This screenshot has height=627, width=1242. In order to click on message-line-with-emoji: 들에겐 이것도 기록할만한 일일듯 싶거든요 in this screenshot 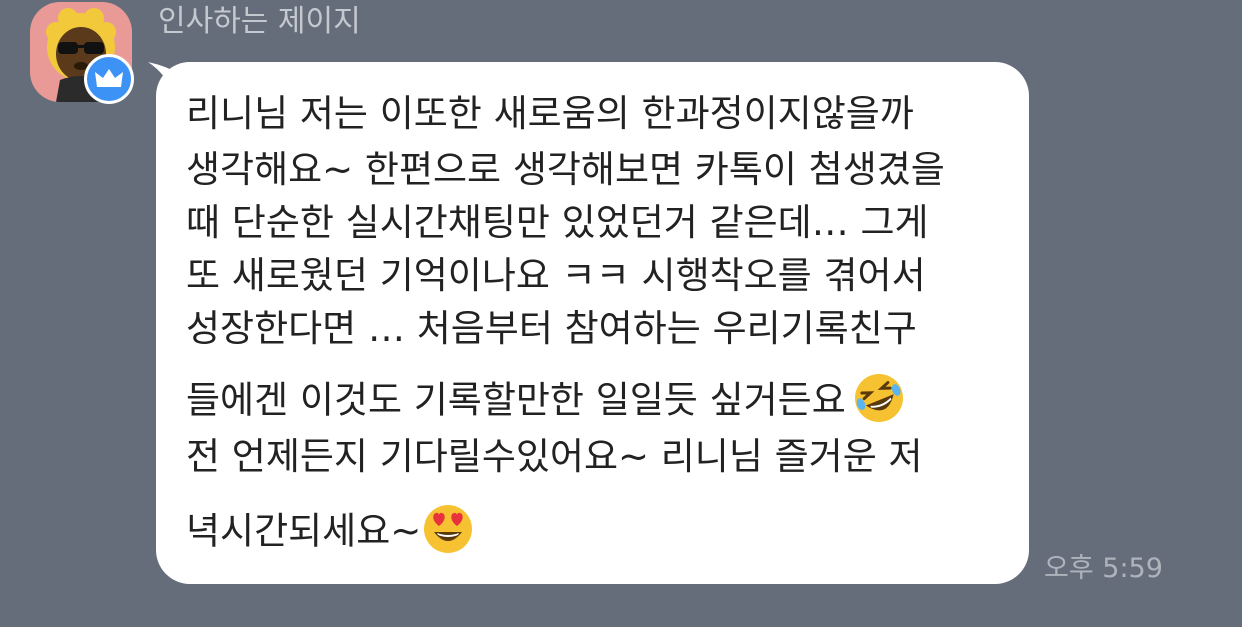, I will do `click(546, 401)`.